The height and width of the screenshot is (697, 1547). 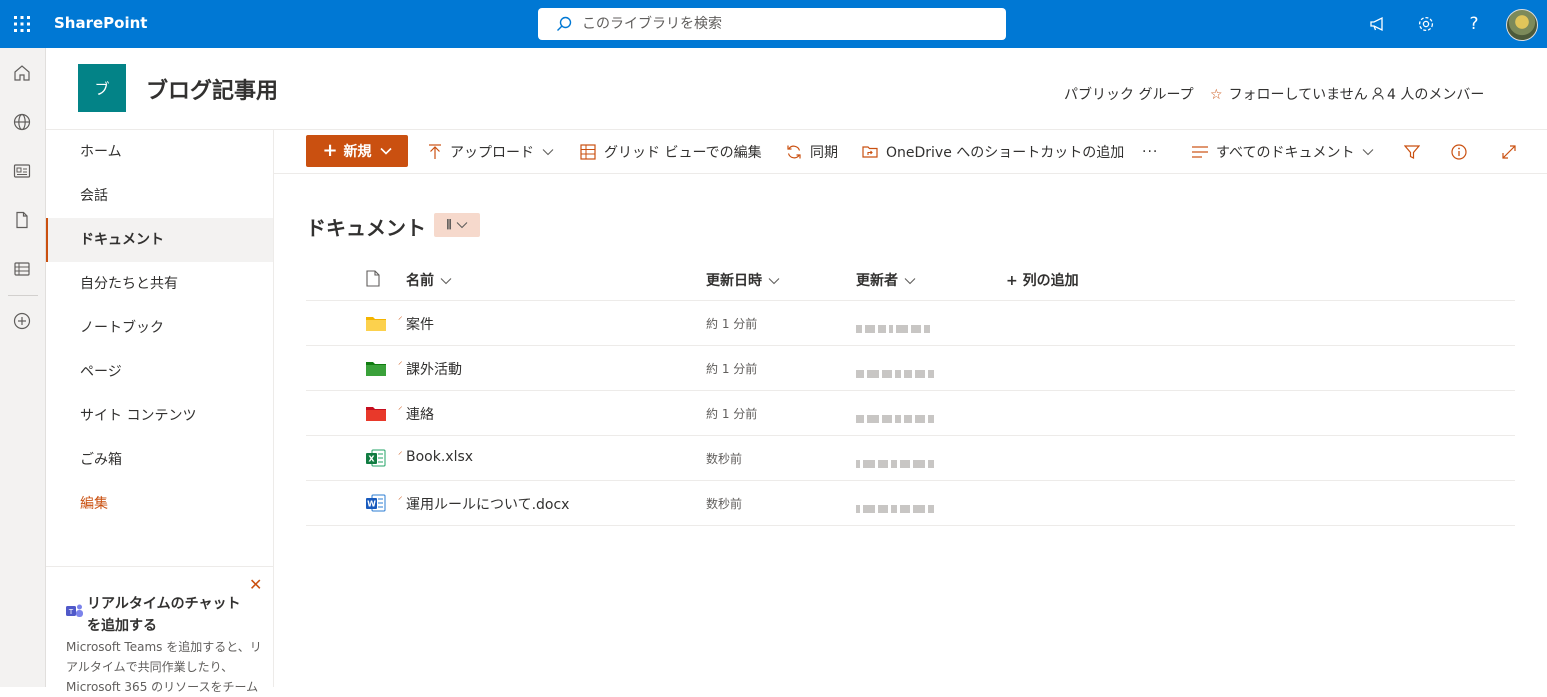 I want to click on follow-label: フォローしていません, so click(x=1298, y=95).